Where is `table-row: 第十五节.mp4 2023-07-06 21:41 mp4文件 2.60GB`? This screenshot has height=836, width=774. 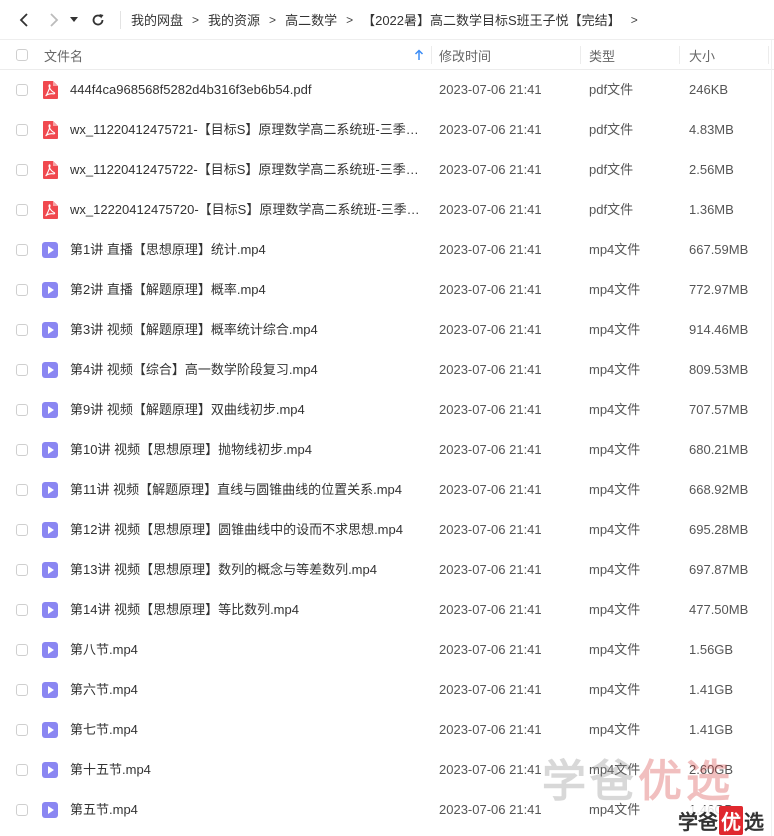 table-row: 第十五节.mp4 2023-07-06 21:41 mp4文件 2.60GB is located at coordinates (387, 770).